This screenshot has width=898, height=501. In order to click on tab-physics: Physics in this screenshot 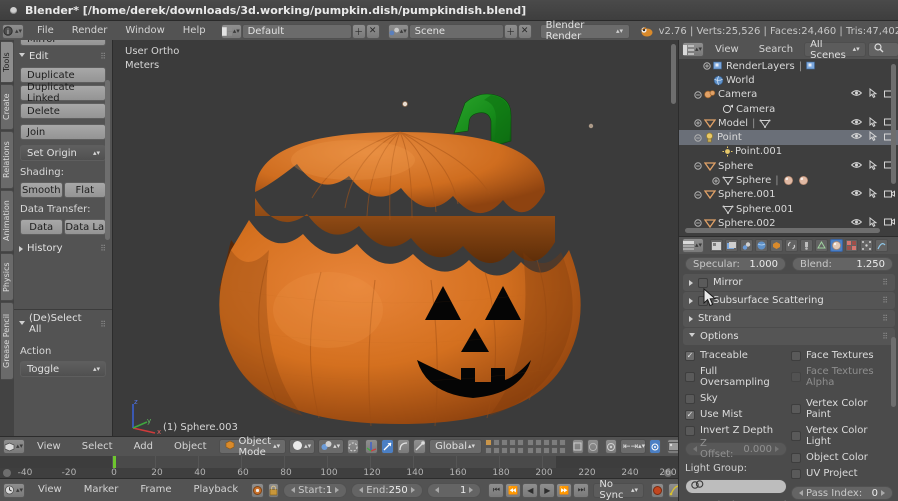, I will do `click(7, 277)`.